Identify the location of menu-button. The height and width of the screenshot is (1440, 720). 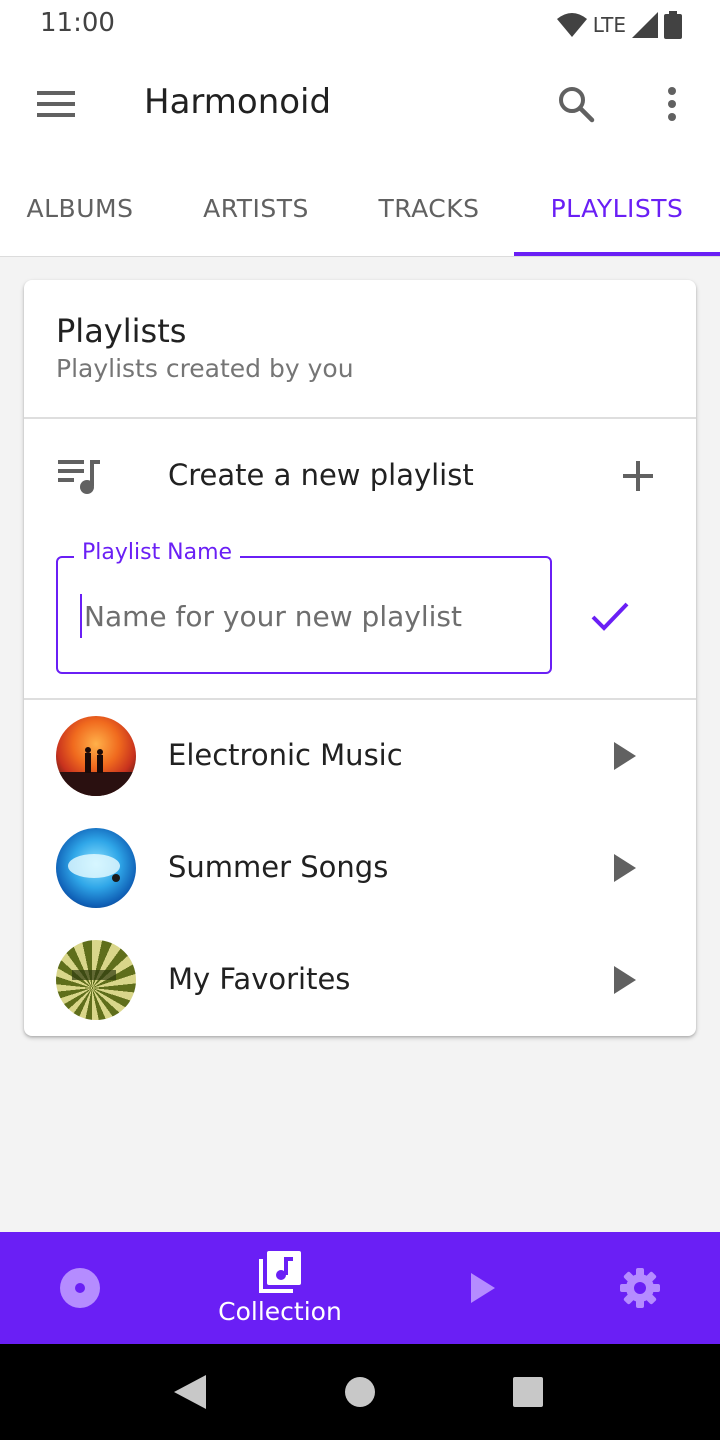
(56, 104).